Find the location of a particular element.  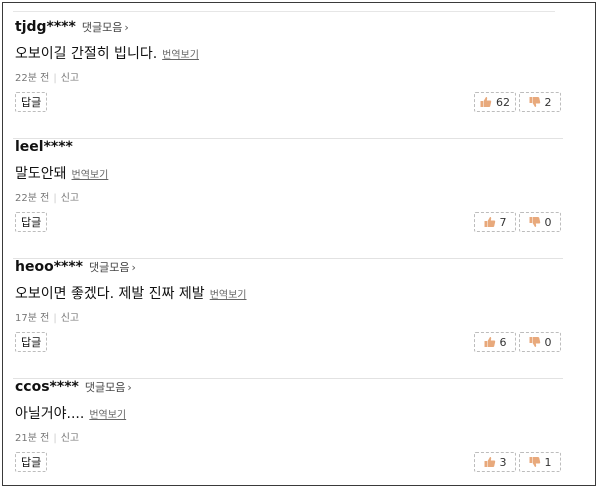

dislike-button: 2 is located at coordinates (540, 102).